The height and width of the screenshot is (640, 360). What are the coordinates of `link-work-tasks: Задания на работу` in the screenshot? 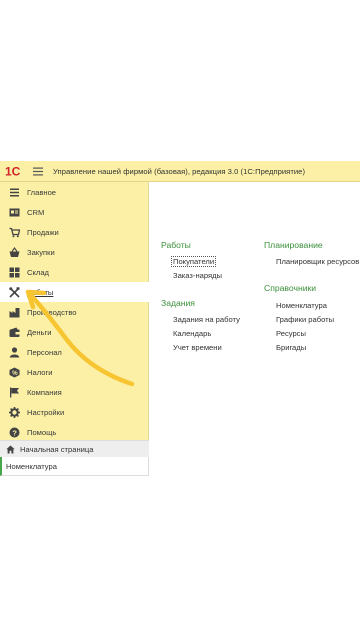 It's located at (206, 319).